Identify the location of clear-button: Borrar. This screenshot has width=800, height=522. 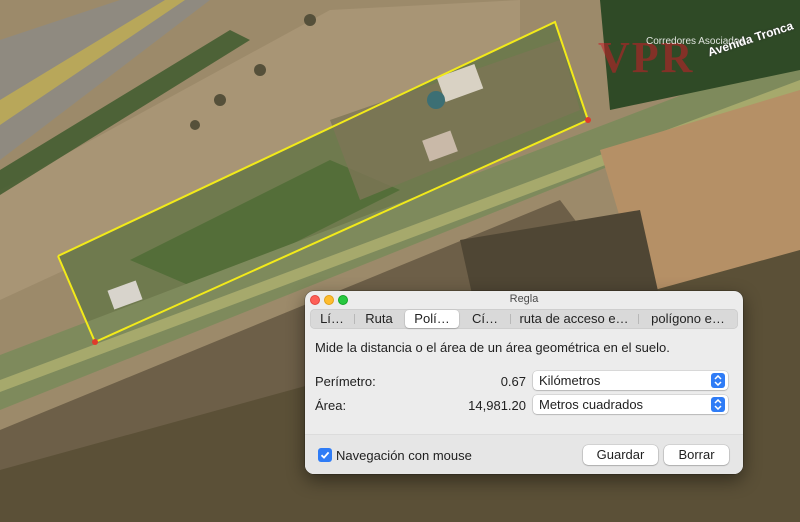
(696, 455).